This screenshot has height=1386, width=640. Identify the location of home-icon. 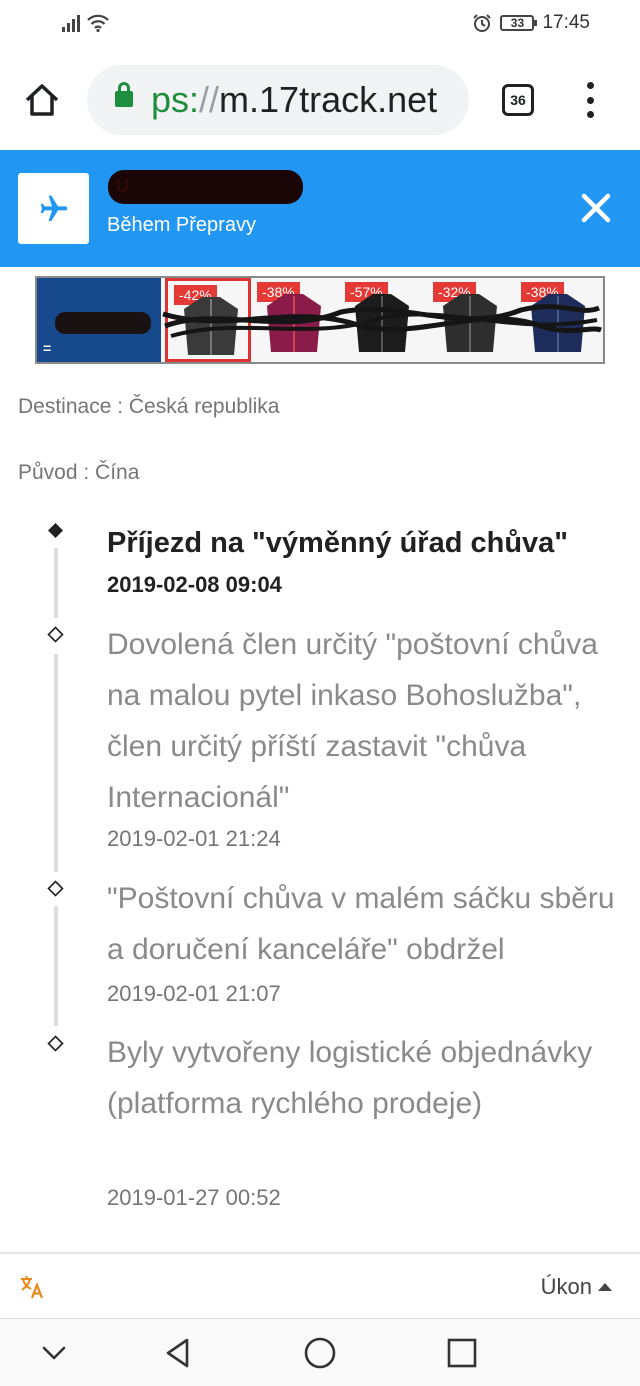
(42, 100).